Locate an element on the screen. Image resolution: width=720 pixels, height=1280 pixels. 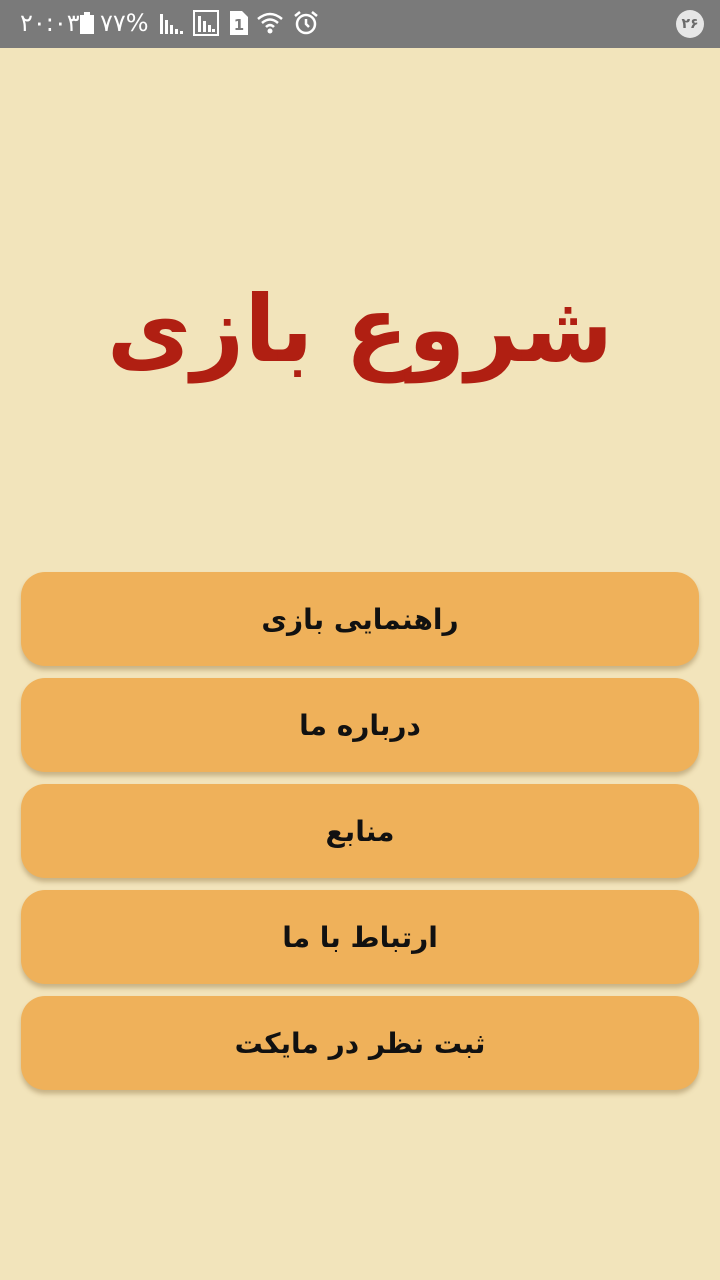
signal-sim-icon is located at coordinates (206, 23).